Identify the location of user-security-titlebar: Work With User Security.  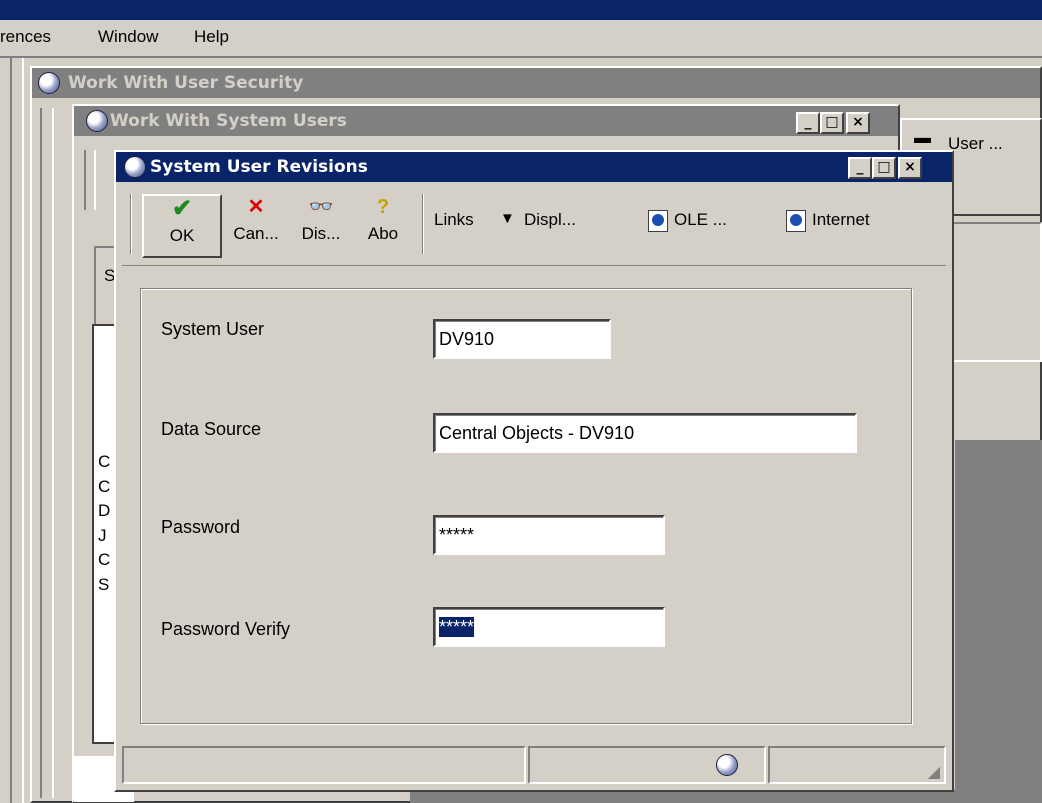
(536, 83).